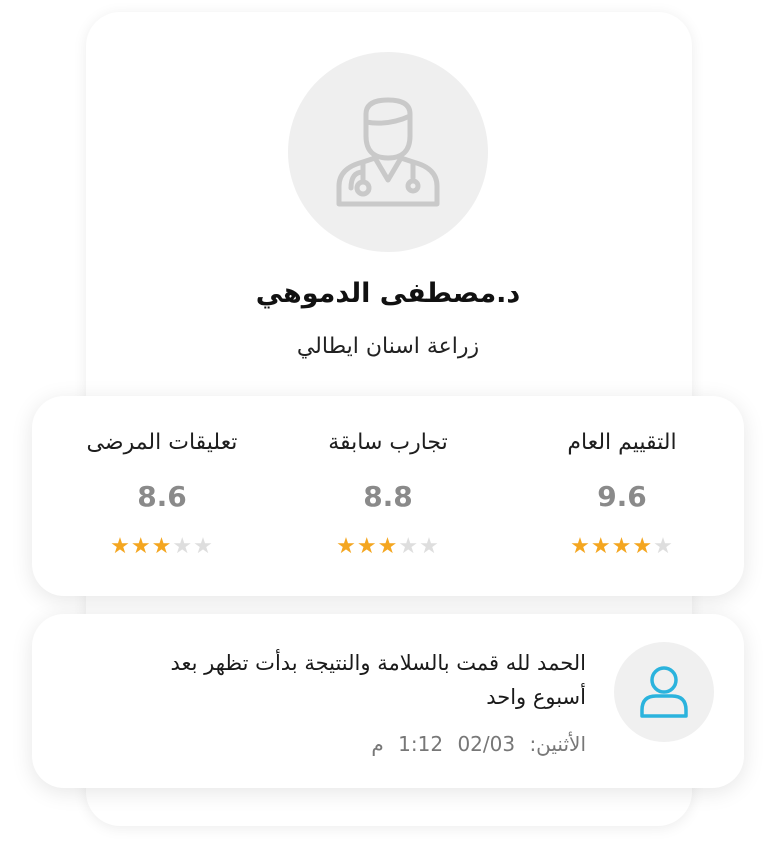  I want to click on doctor-icon, so click(388, 152).